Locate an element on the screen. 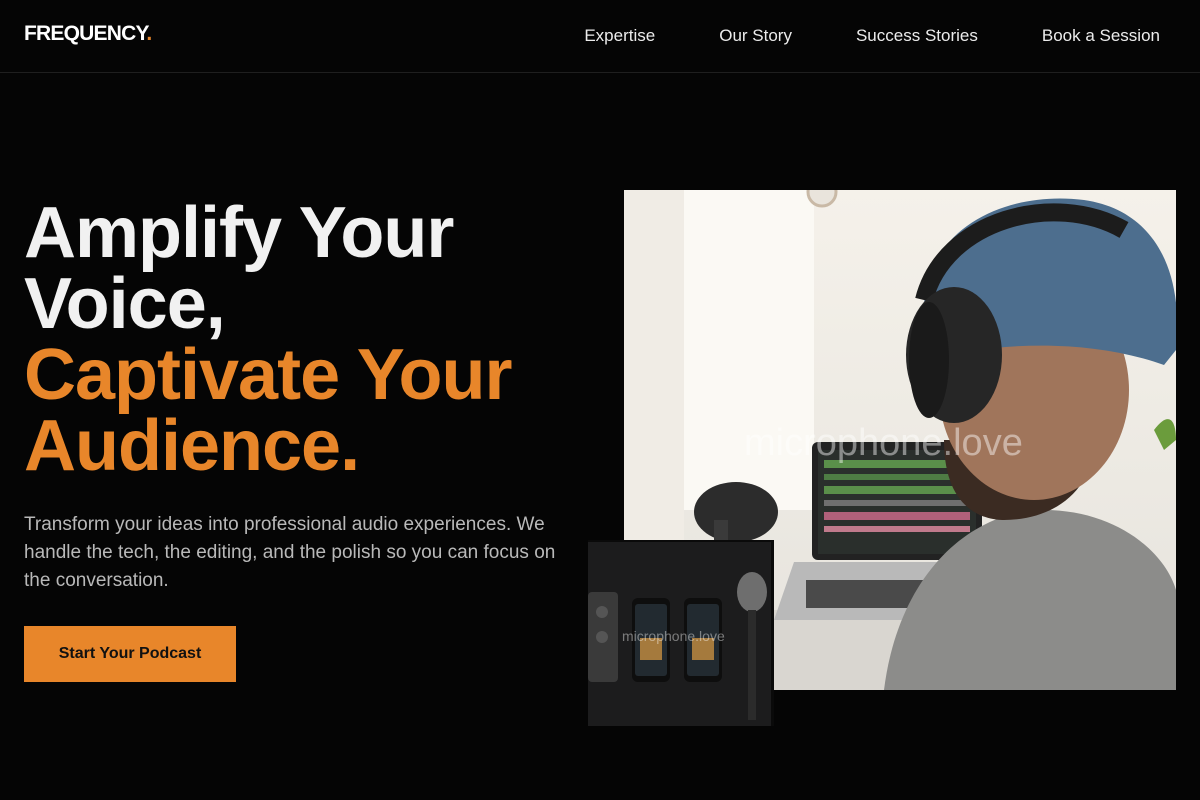 This screenshot has width=1200, height=800. nav-link-success-stories: Success Stories is located at coordinates (917, 36).